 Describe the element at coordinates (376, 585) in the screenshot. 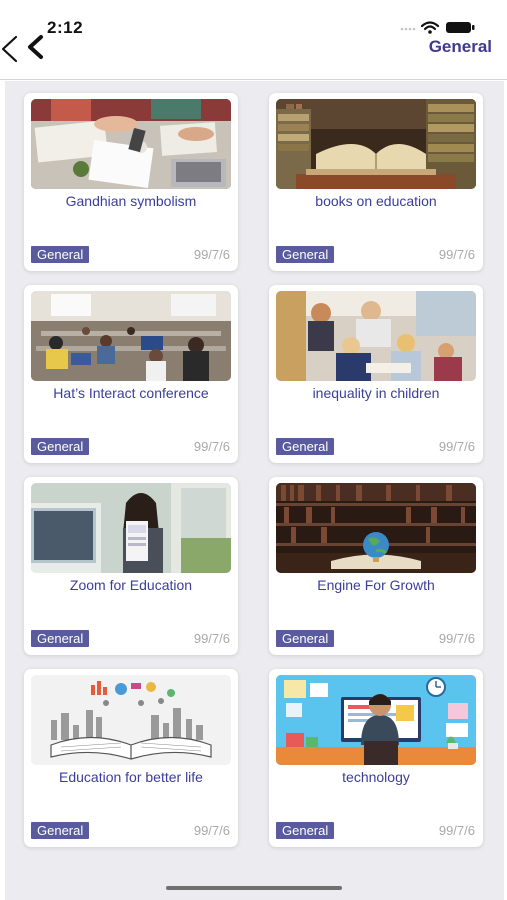

I see `article-title: Engine For Growth` at that location.